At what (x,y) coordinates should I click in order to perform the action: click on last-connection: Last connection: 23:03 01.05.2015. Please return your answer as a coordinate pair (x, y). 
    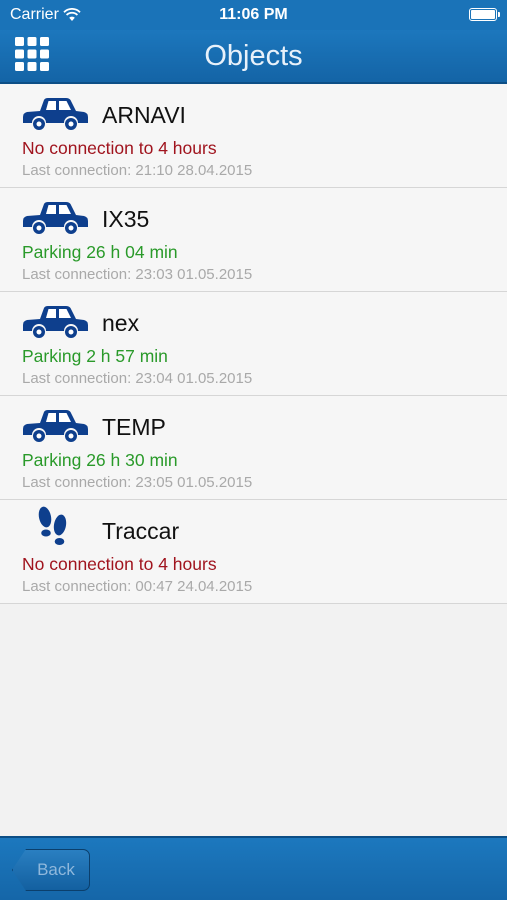
    Looking at the image, I should click on (137, 274).